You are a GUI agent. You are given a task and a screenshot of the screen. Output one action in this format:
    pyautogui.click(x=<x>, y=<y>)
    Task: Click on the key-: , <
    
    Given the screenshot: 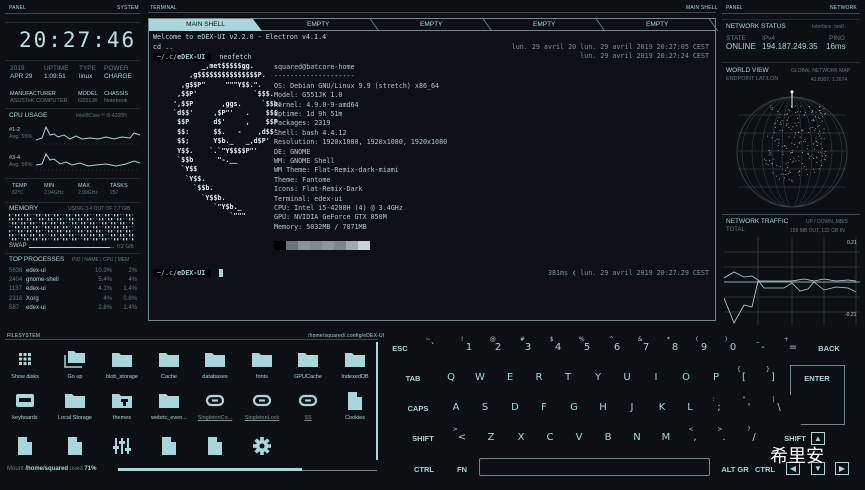 What is the action you would take?
    pyautogui.click(x=692, y=434)
    